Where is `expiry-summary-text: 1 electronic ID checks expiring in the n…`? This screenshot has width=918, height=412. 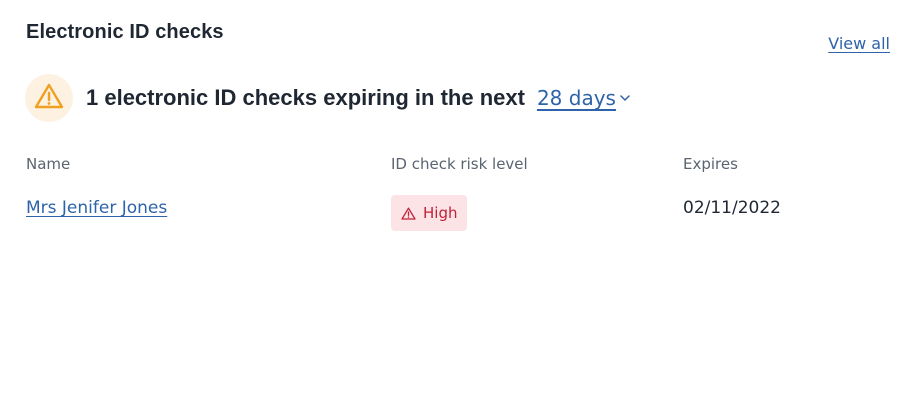
expiry-summary-text: 1 electronic ID checks expiring in the n… is located at coordinates (305, 97).